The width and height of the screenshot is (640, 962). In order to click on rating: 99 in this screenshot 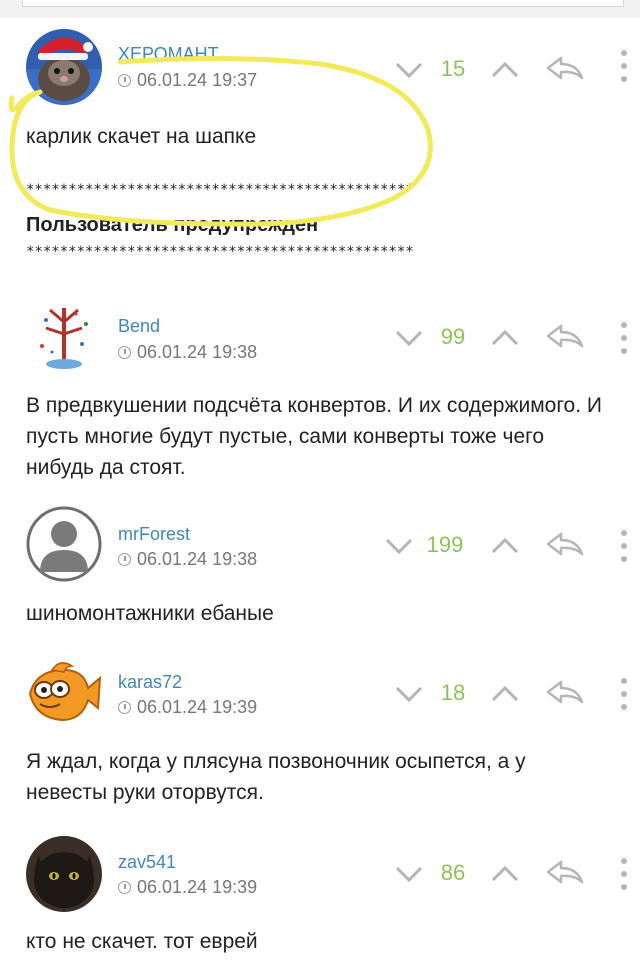, I will do `click(453, 336)`.